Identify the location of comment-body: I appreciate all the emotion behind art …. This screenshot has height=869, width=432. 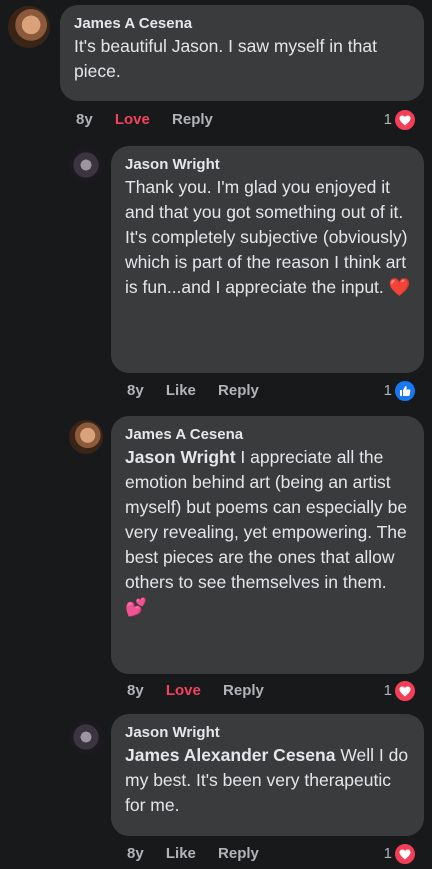
(266, 519).